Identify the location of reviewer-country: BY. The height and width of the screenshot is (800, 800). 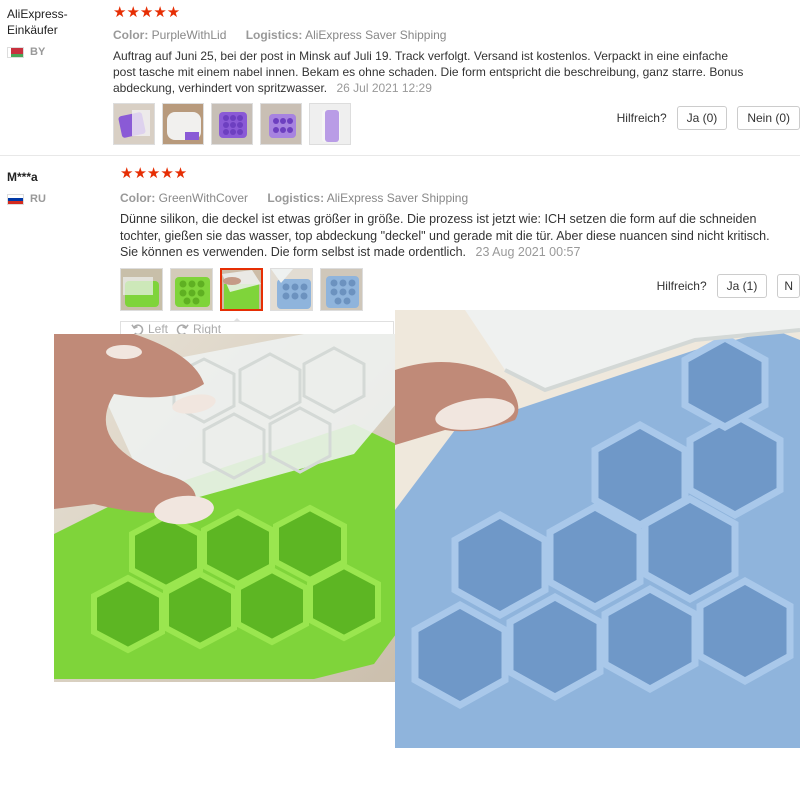
(57, 52).